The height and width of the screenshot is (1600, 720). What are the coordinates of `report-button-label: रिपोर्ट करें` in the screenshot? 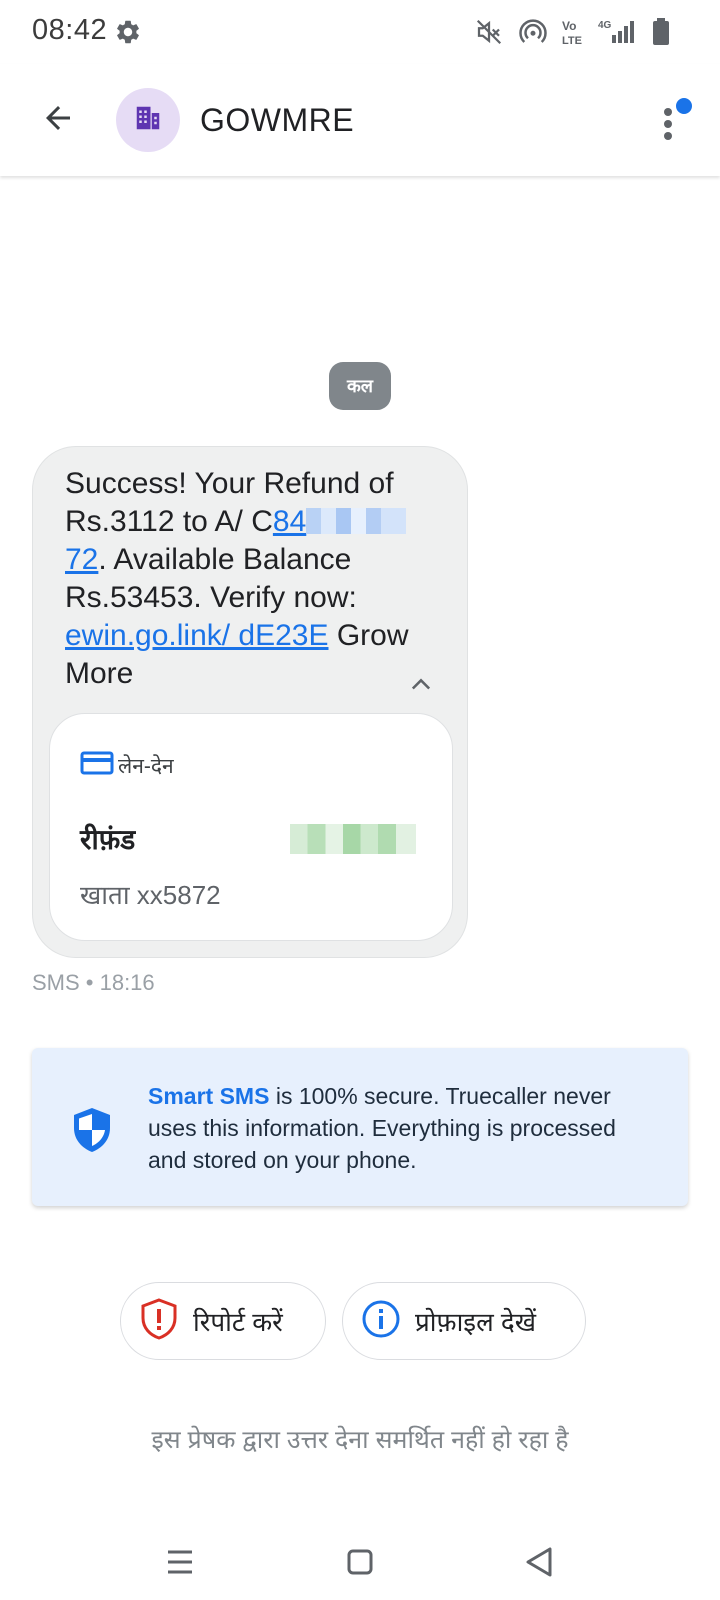 It's located at (238, 1322).